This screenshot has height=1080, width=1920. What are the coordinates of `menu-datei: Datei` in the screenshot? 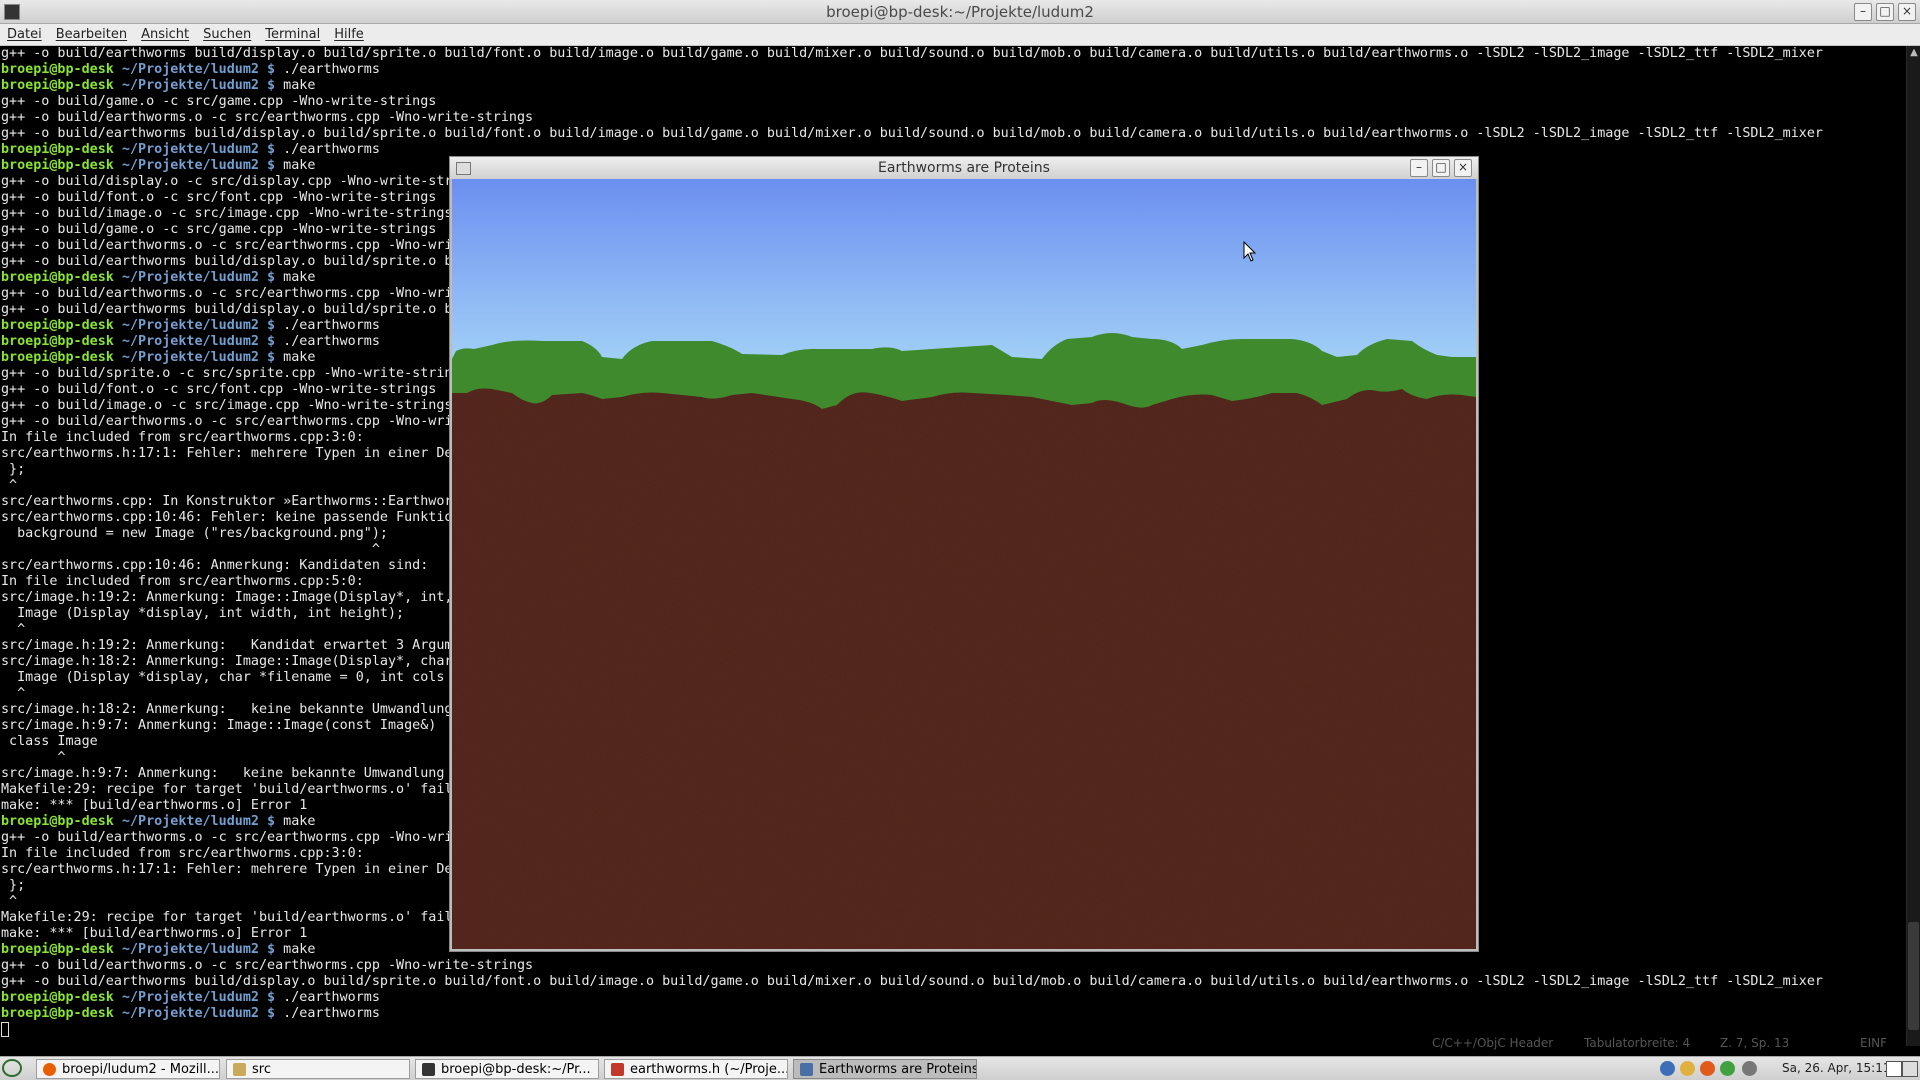 It's located at (24, 34).